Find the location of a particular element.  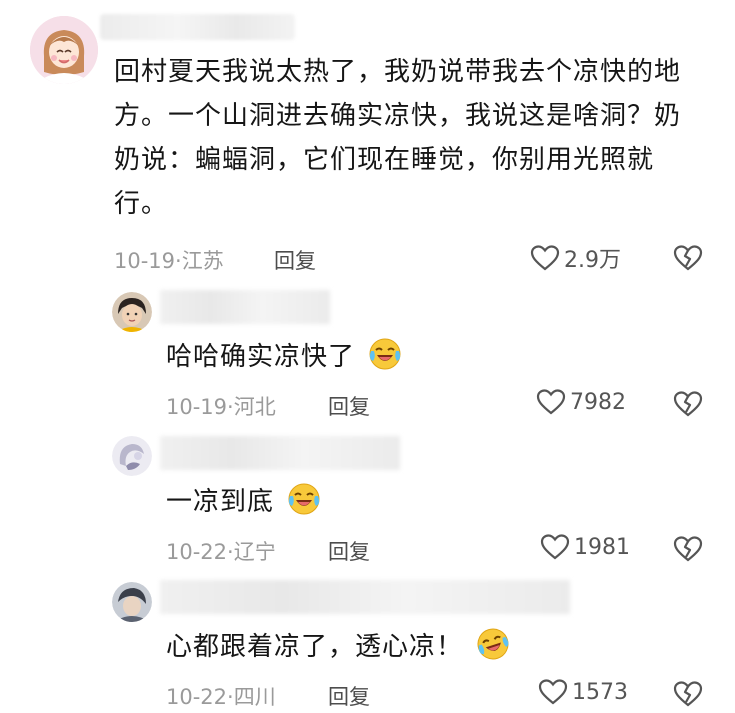

like-count: 2.9万 is located at coordinates (592, 260).